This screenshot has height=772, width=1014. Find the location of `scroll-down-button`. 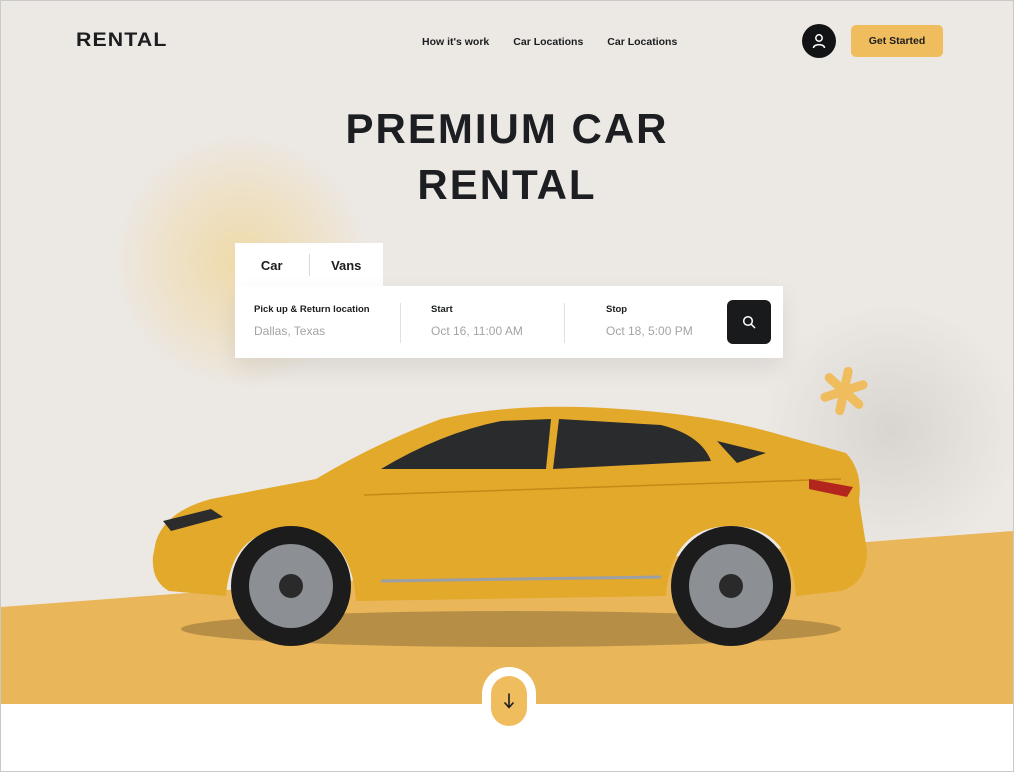

scroll-down-button is located at coordinates (509, 701).